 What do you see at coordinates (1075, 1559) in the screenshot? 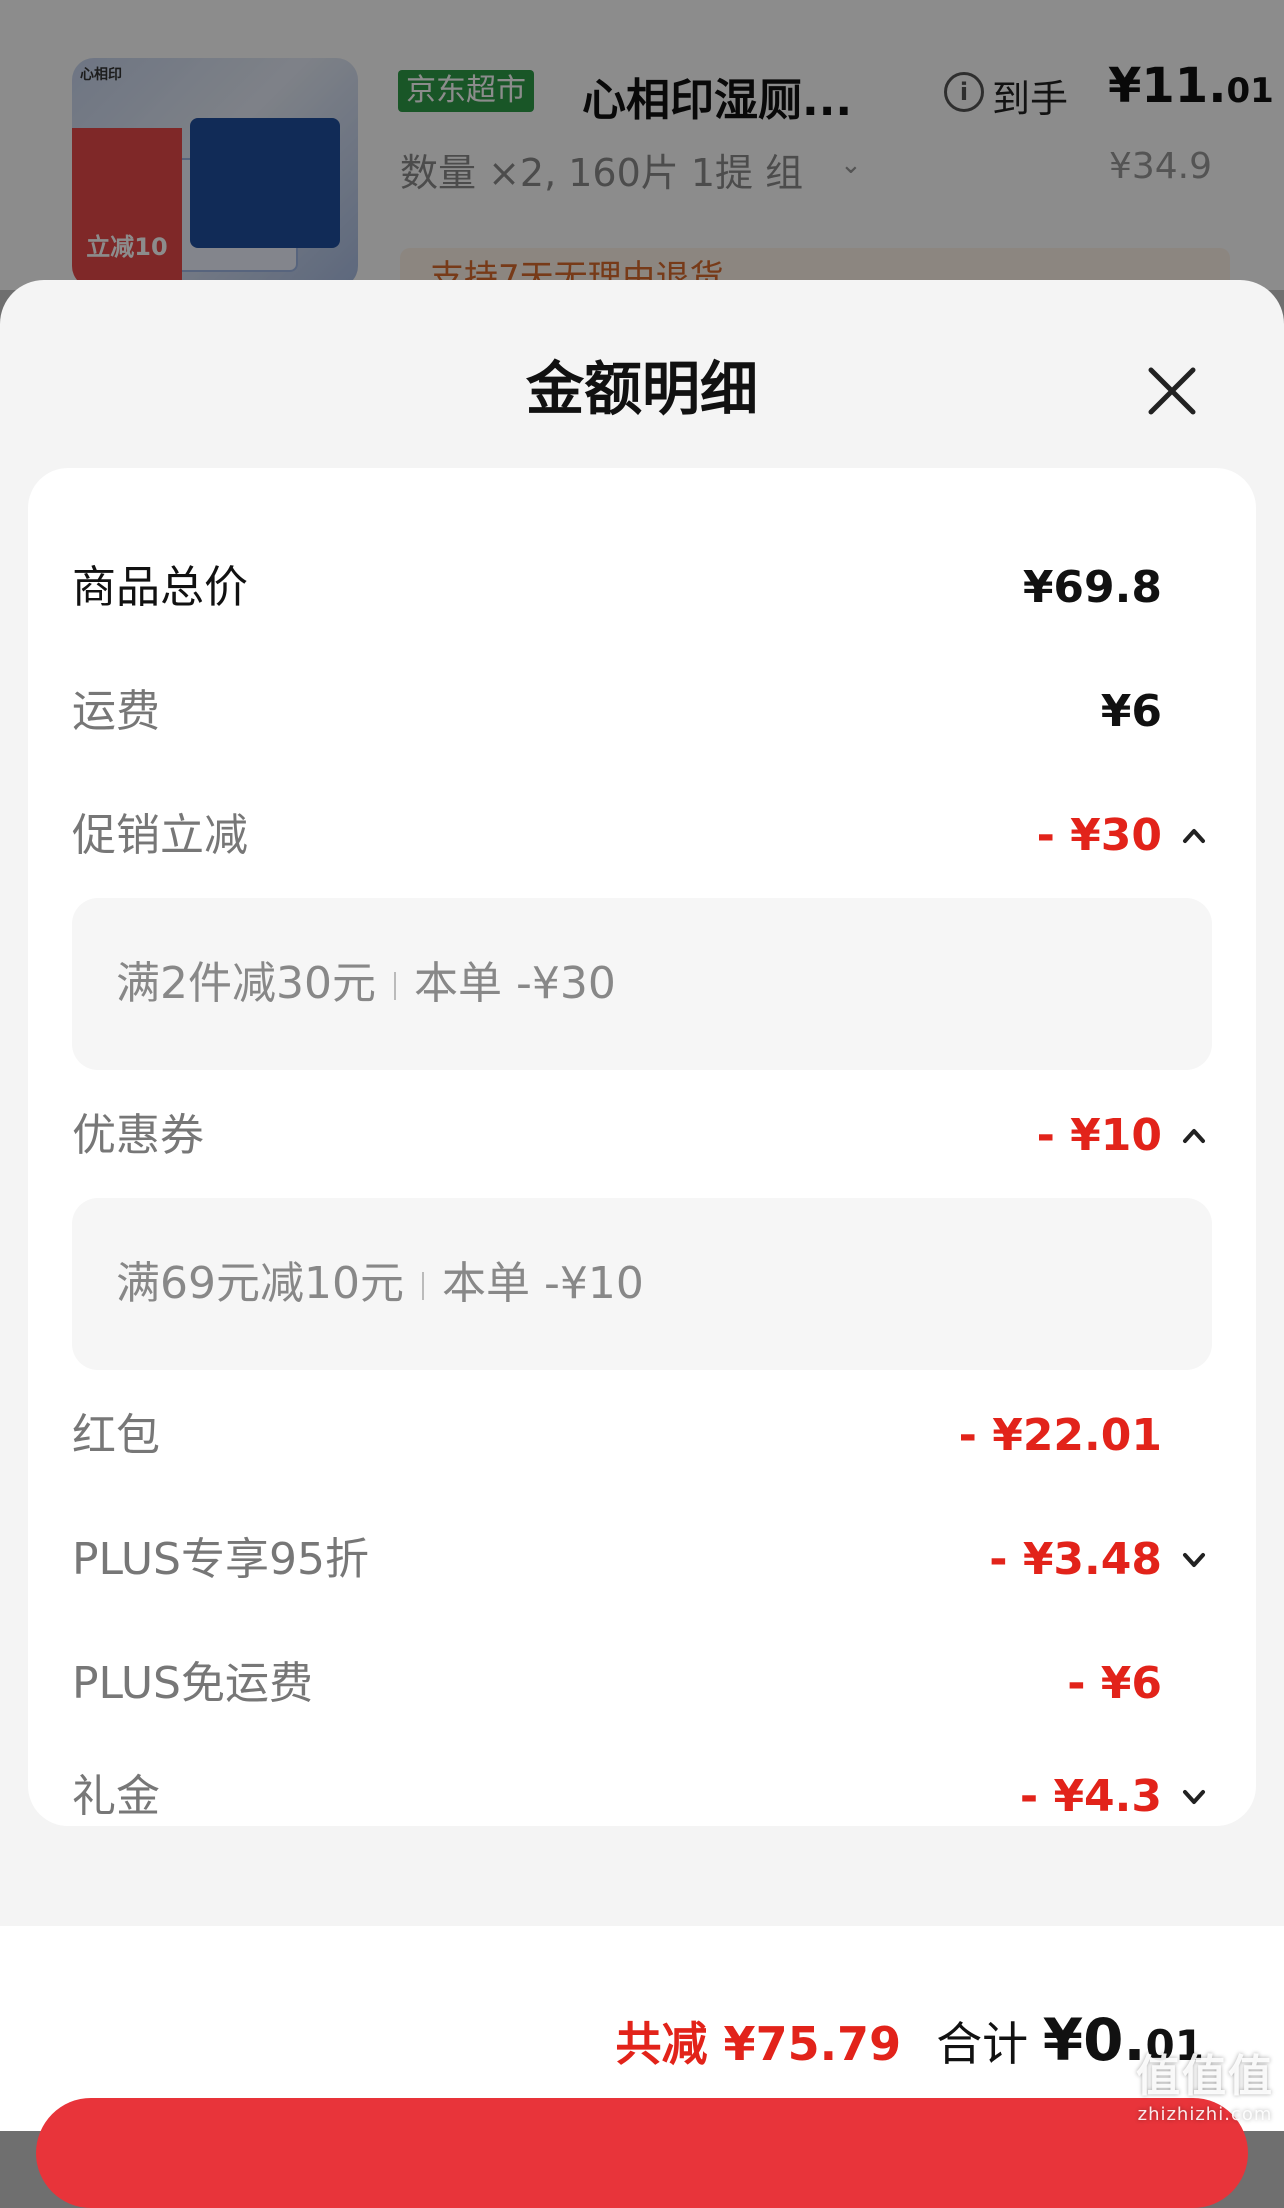
I see `plus-discount-amount: - ¥3.48` at bounding box center [1075, 1559].